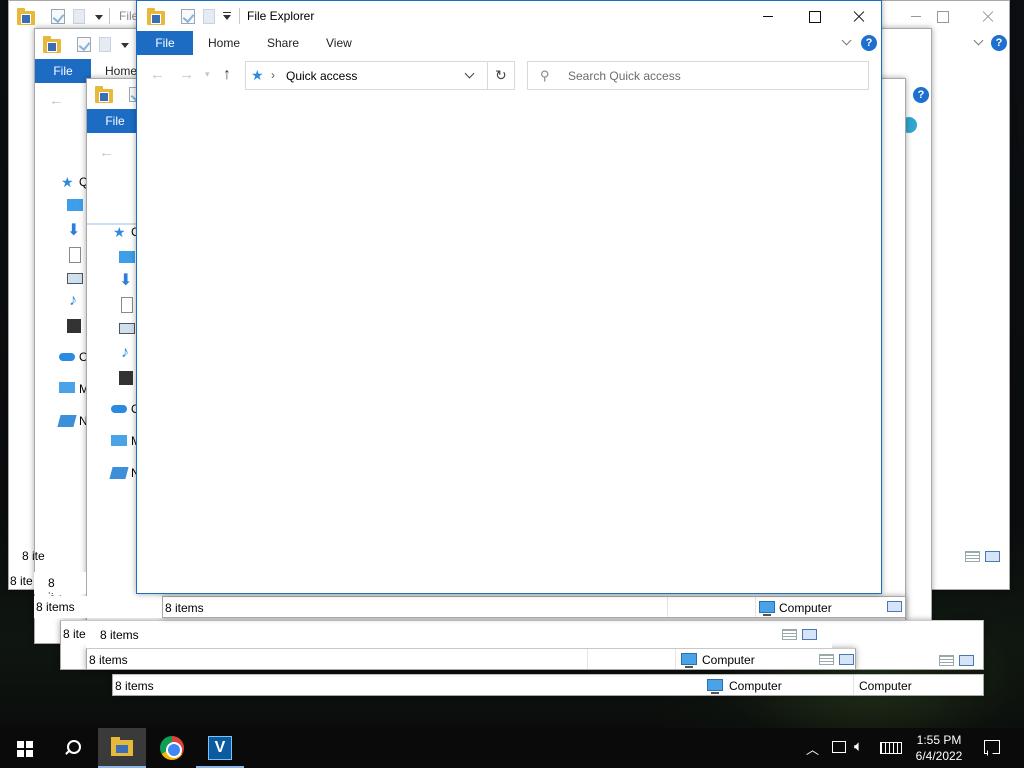 This screenshot has width=1024, height=768. Describe the element at coordinates (812, 748) in the screenshot. I see `chevron-up-icon: ︿` at that location.